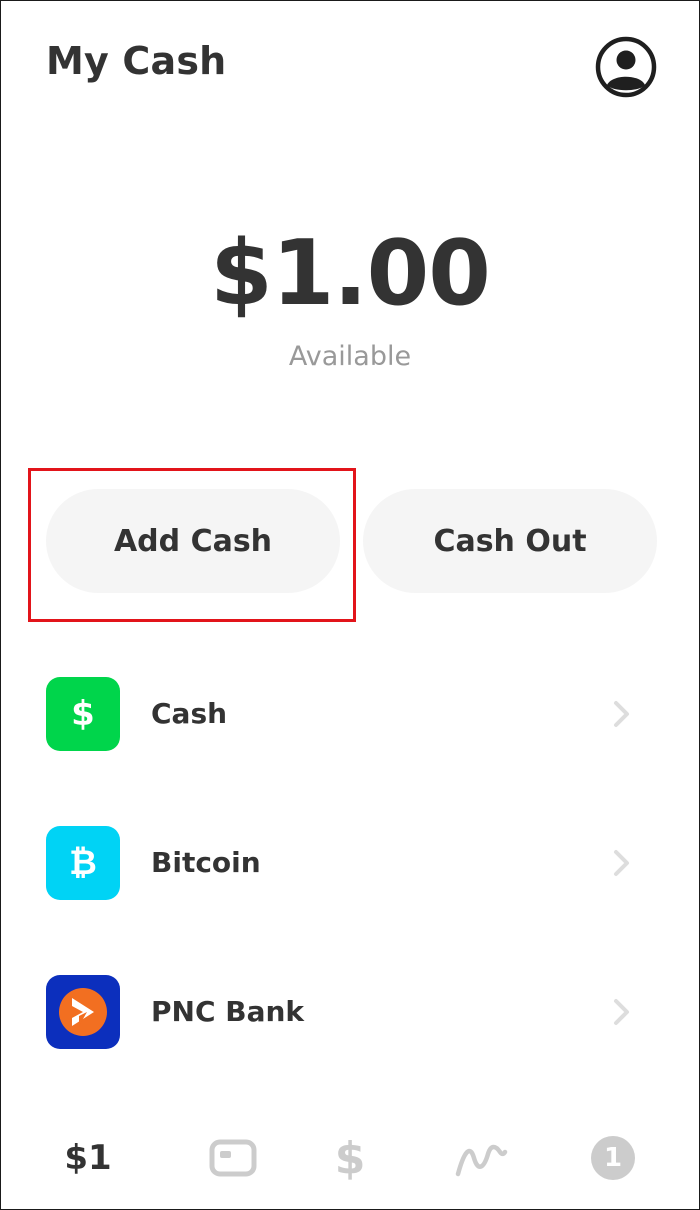 The width and height of the screenshot is (700, 1210). I want to click on activity-icon, so click(481, 1160).